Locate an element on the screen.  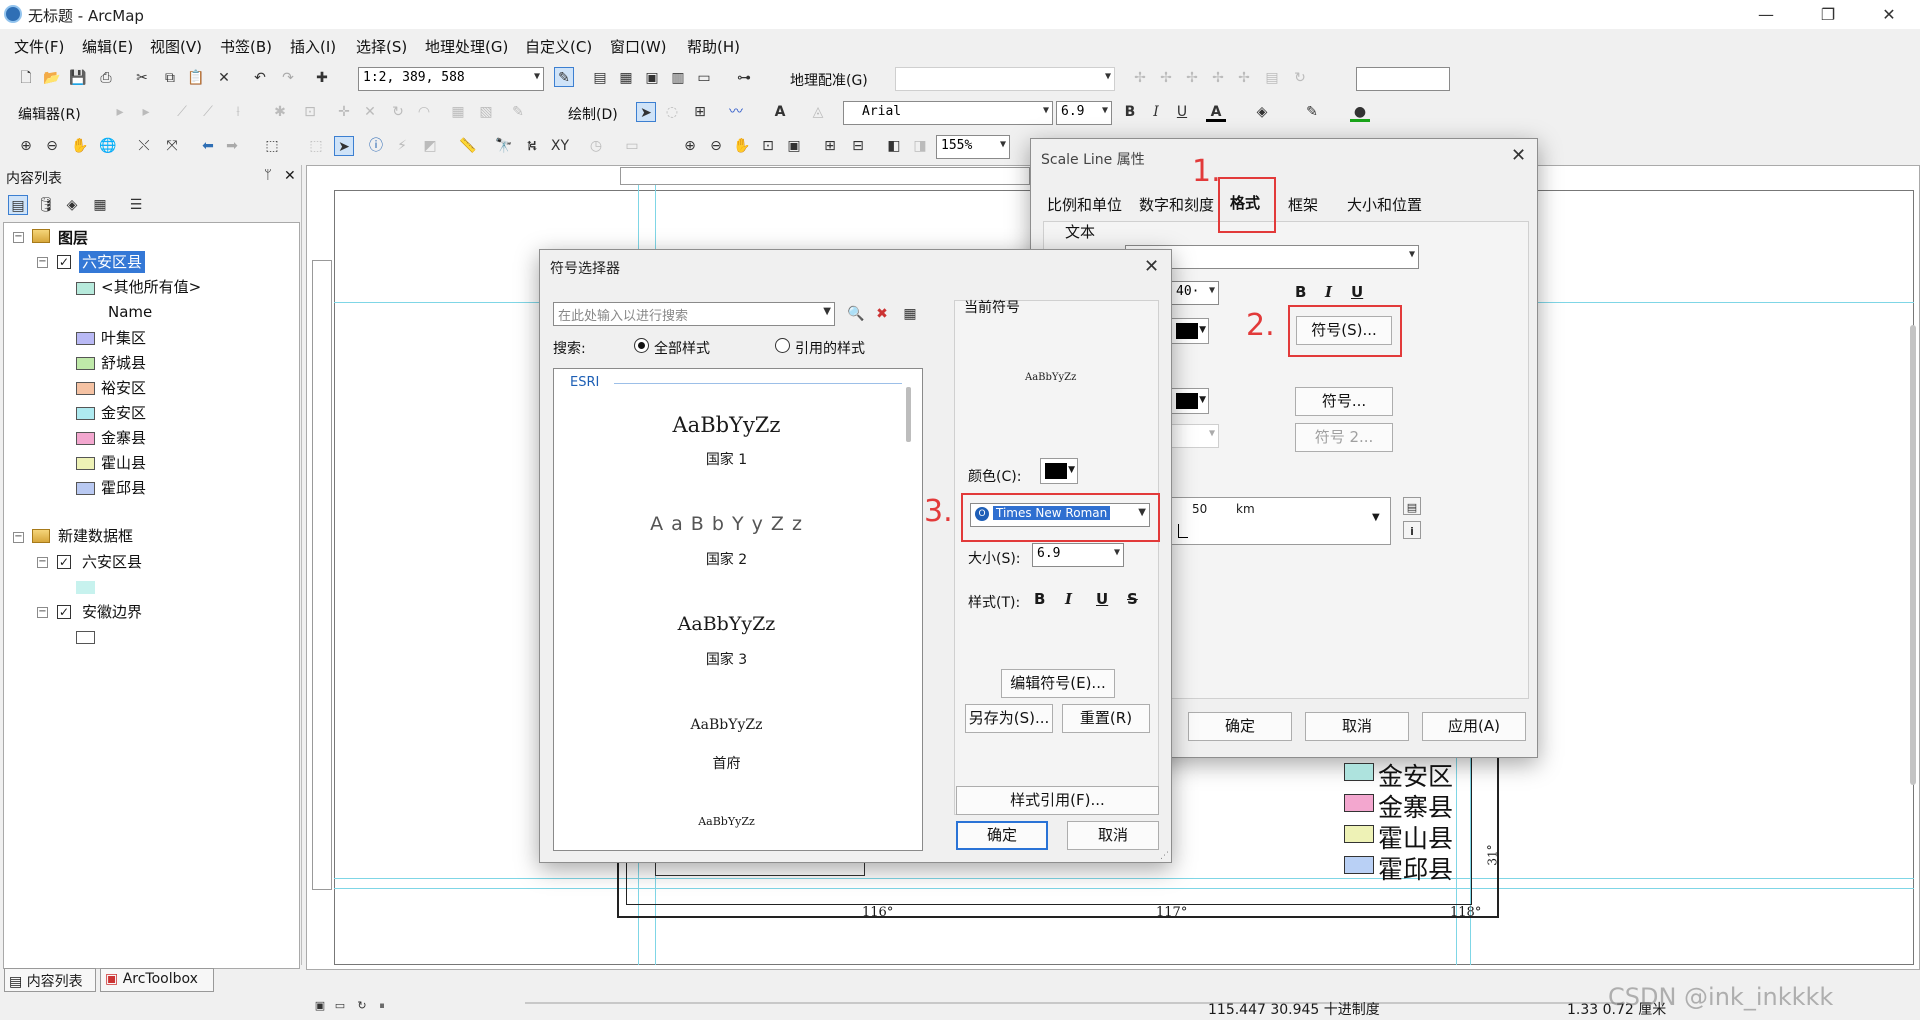
split-icon: ✱ is located at coordinates (280, 112).